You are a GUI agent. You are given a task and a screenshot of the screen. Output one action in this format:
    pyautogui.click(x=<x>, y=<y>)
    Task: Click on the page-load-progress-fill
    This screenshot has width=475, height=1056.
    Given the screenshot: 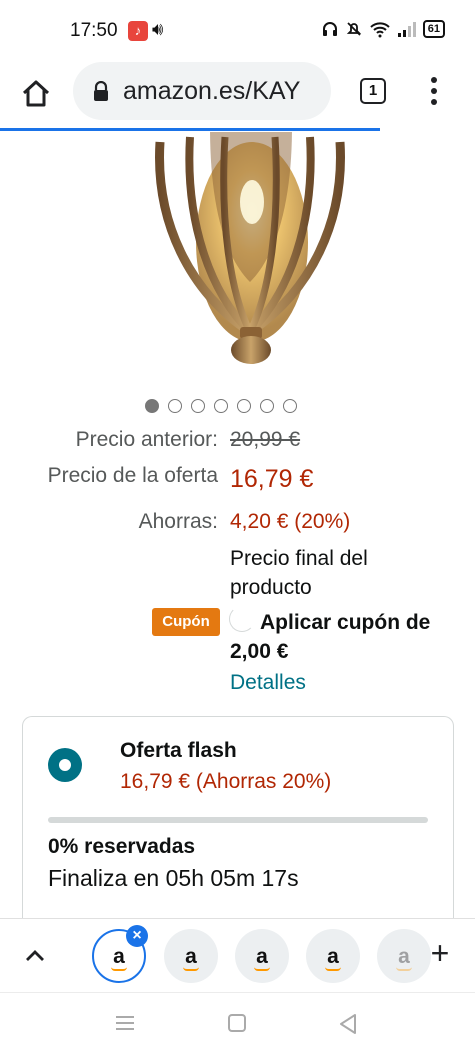 What is the action you would take?
    pyautogui.click(x=190, y=129)
    